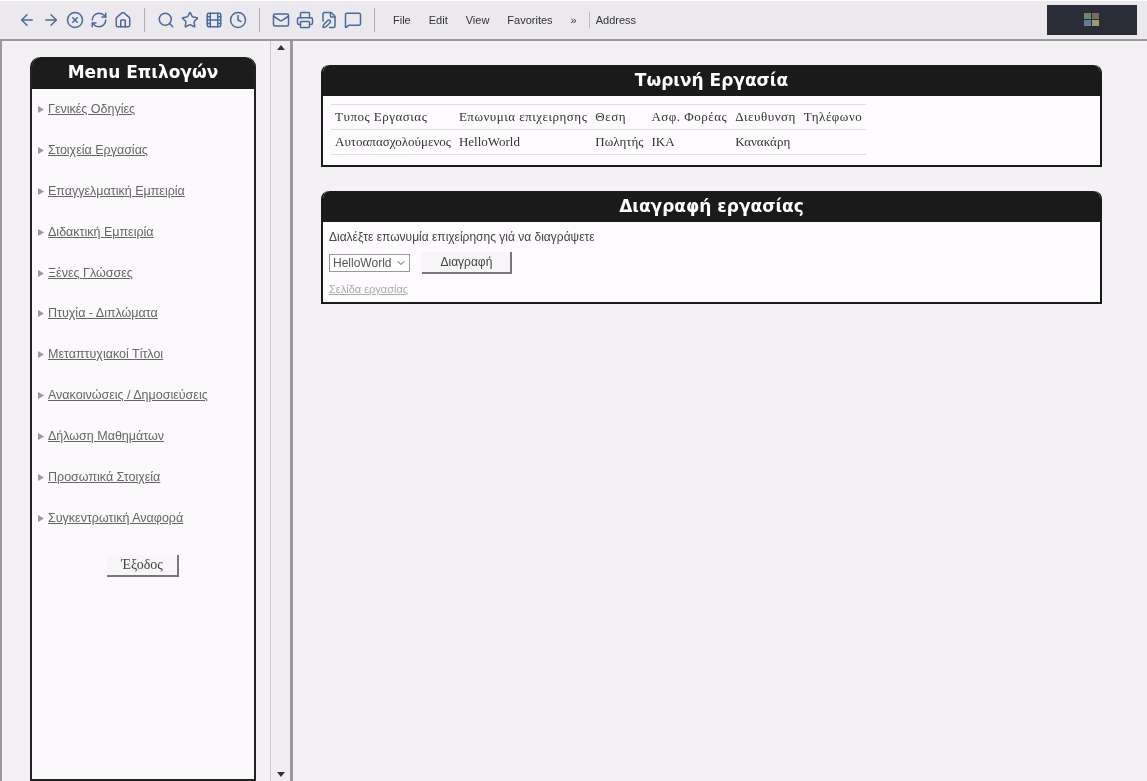  What do you see at coordinates (615, 20) in the screenshot?
I see `address-label: Address` at bounding box center [615, 20].